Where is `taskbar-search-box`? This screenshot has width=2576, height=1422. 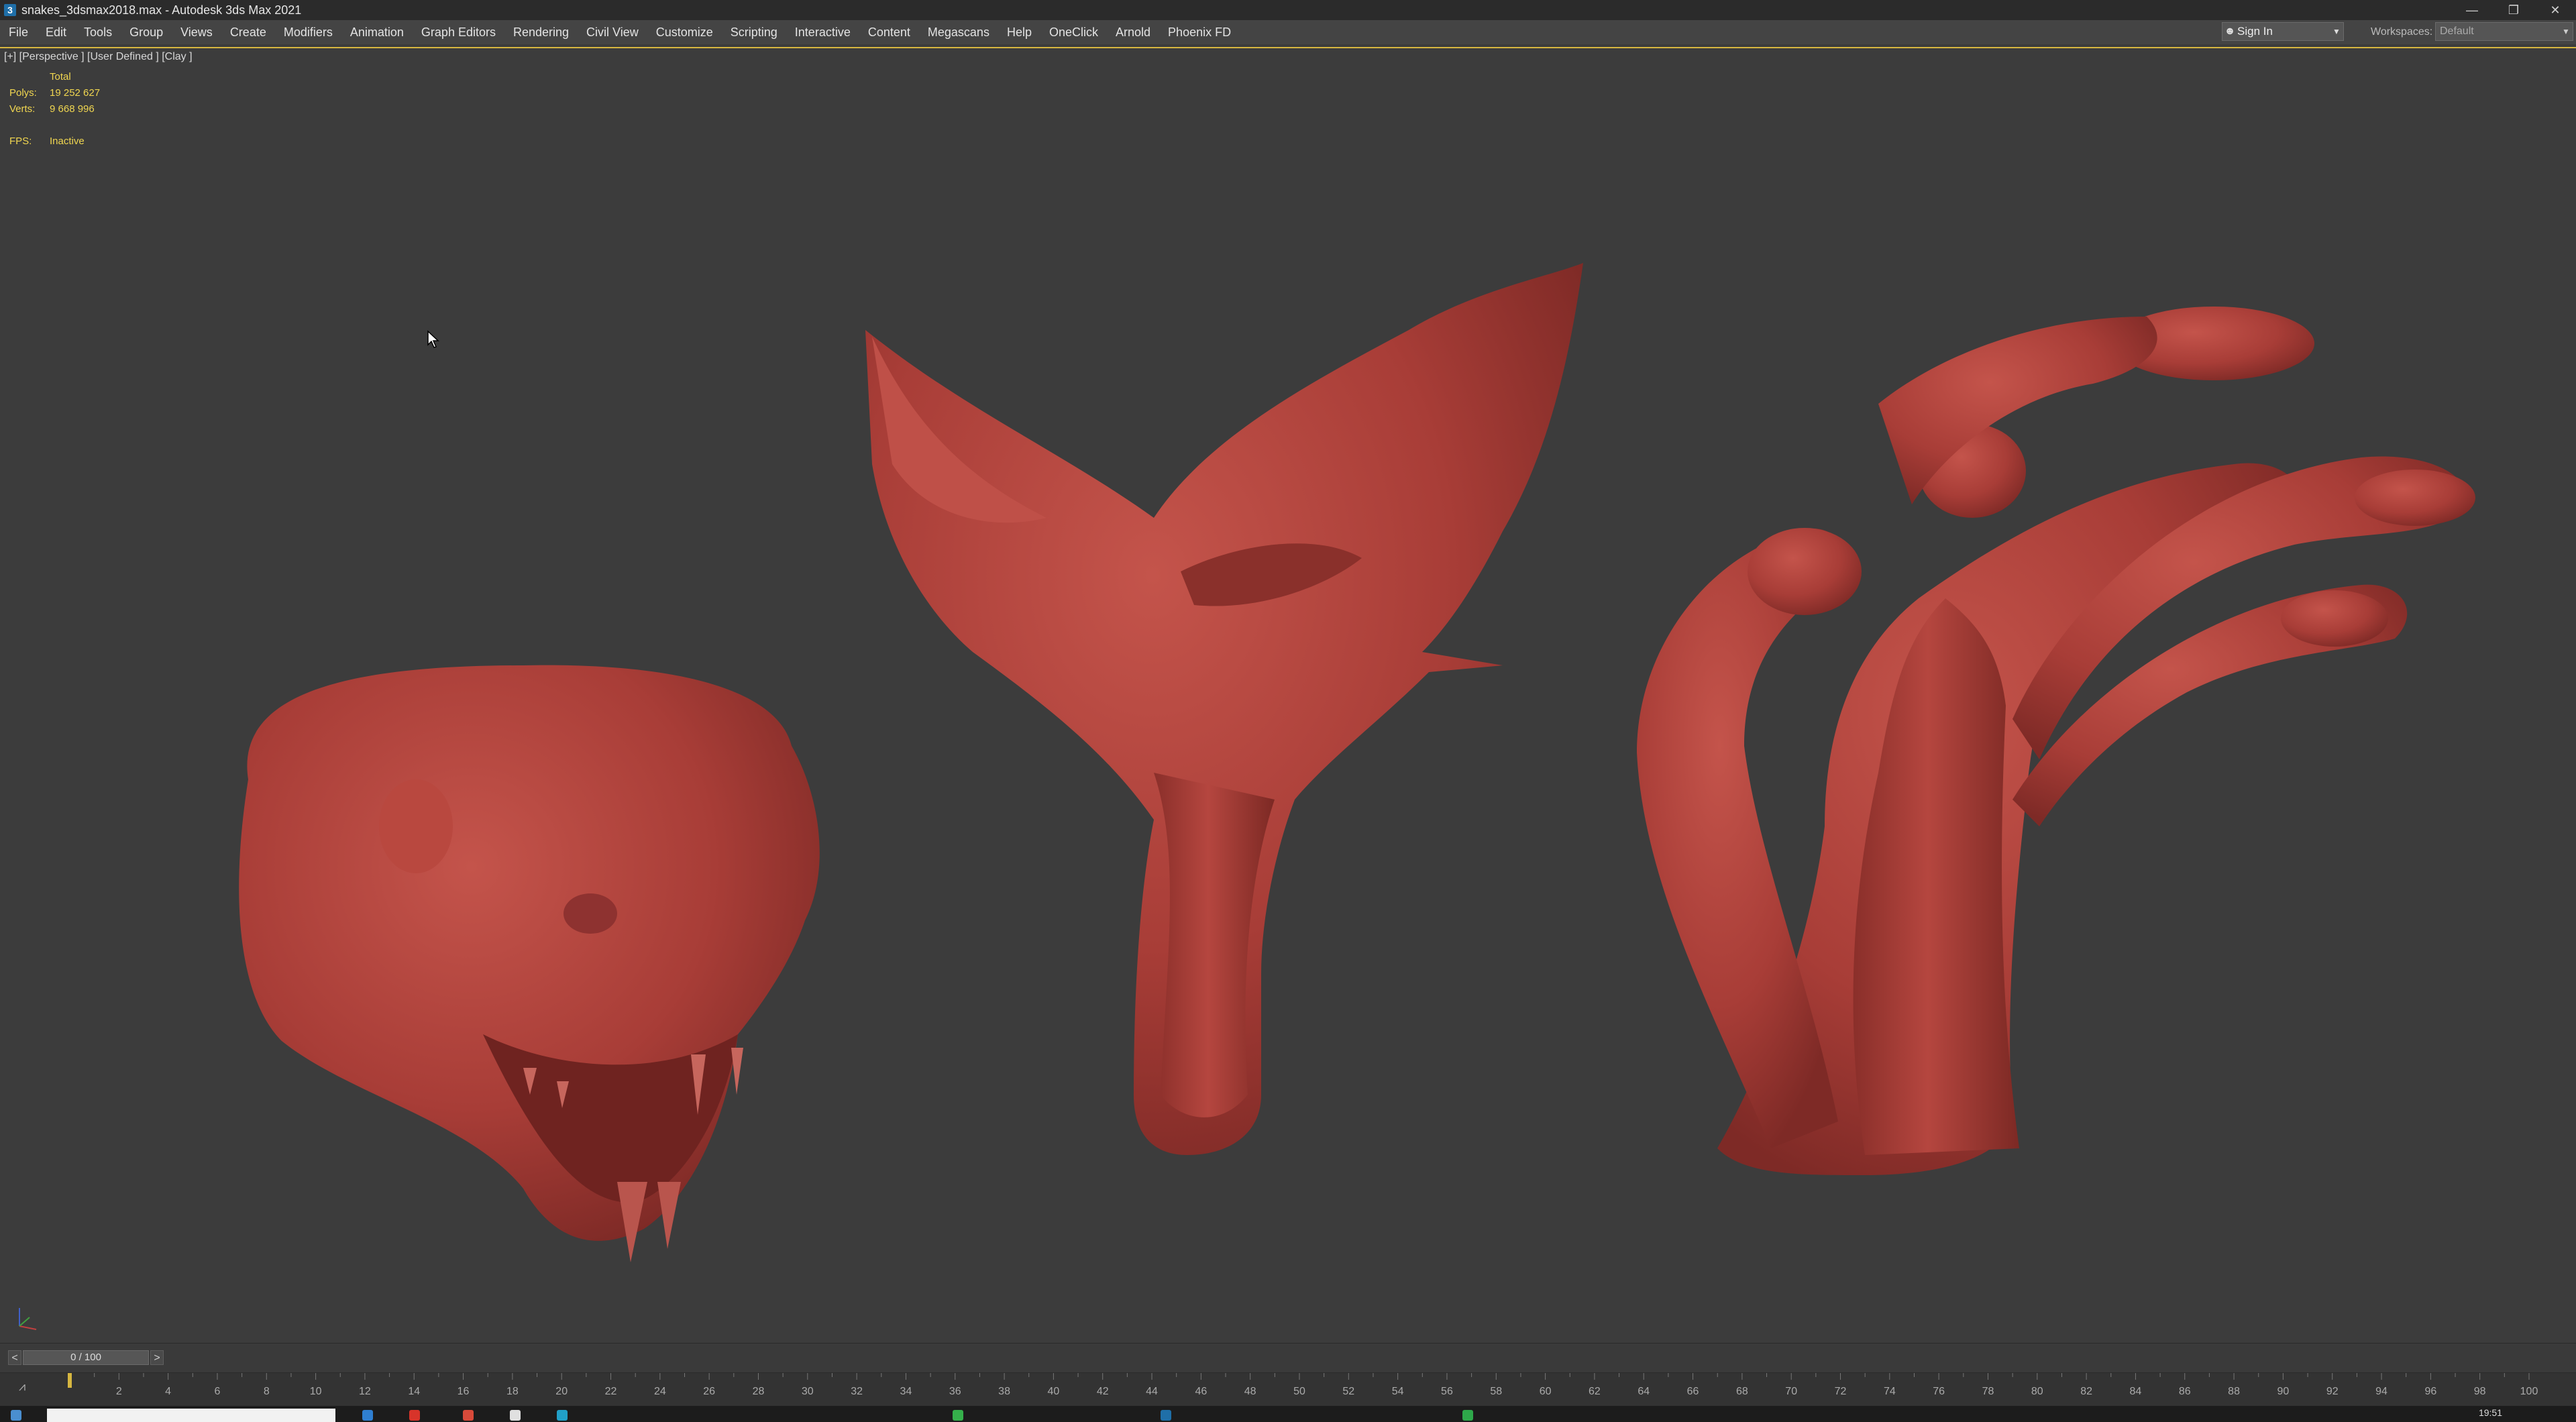 taskbar-search-box is located at coordinates (191, 1415).